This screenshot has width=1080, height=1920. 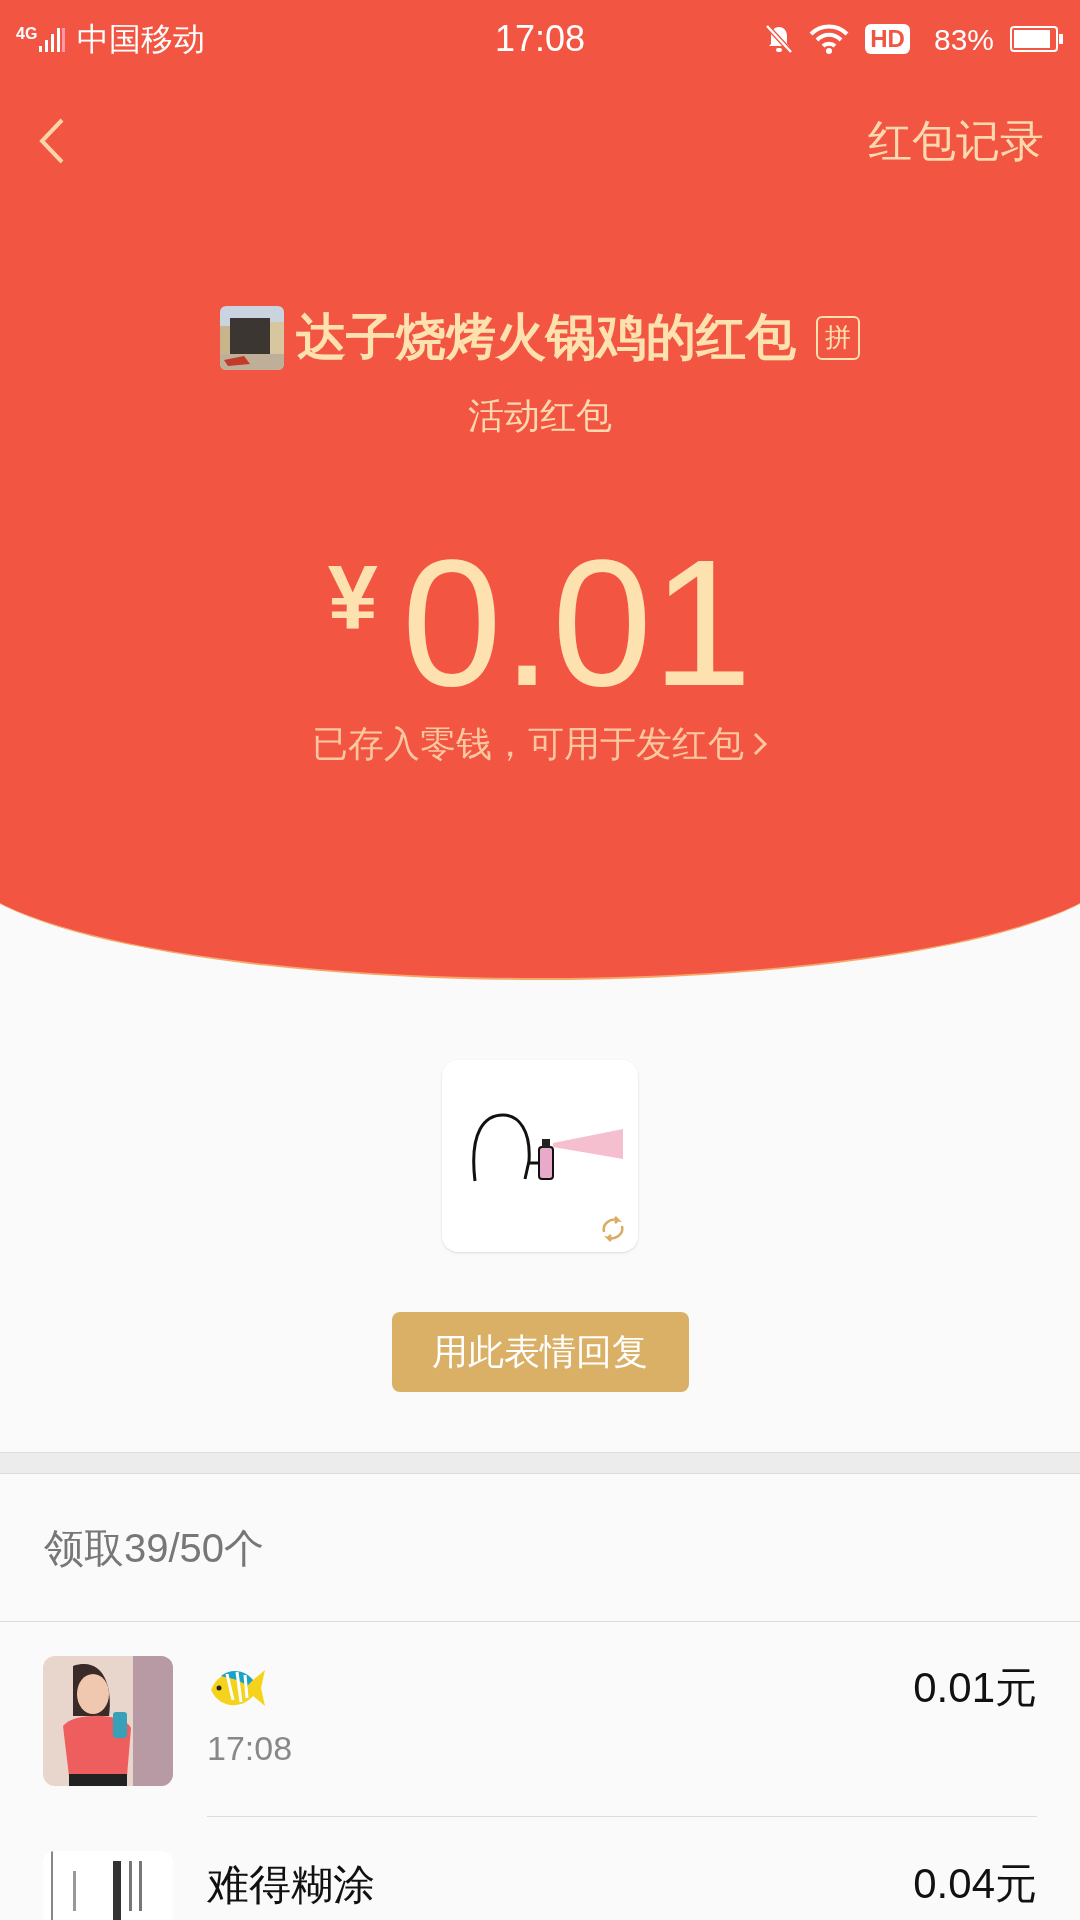 I want to click on reply-with-sticker-button: 用此表情回复, so click(x=540, y=1352).